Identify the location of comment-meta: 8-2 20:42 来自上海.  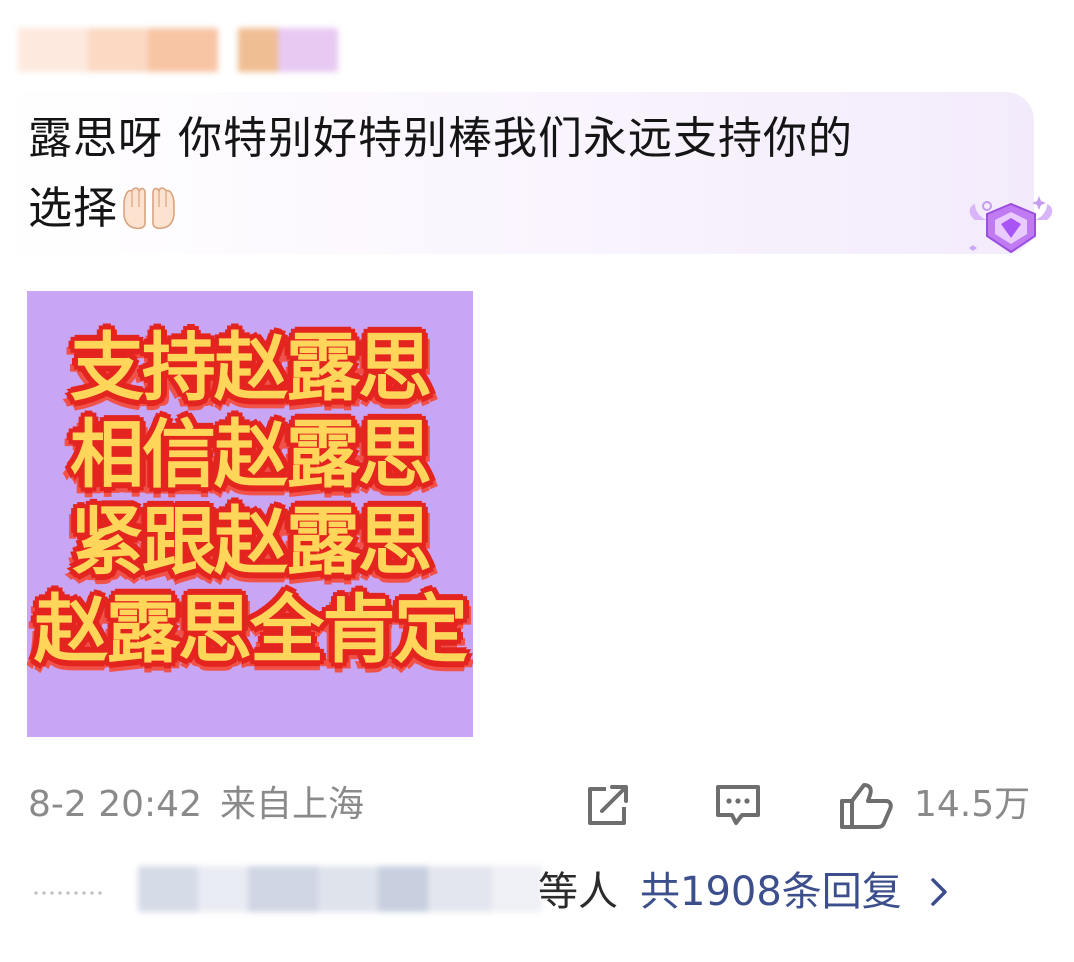
(196, 805).